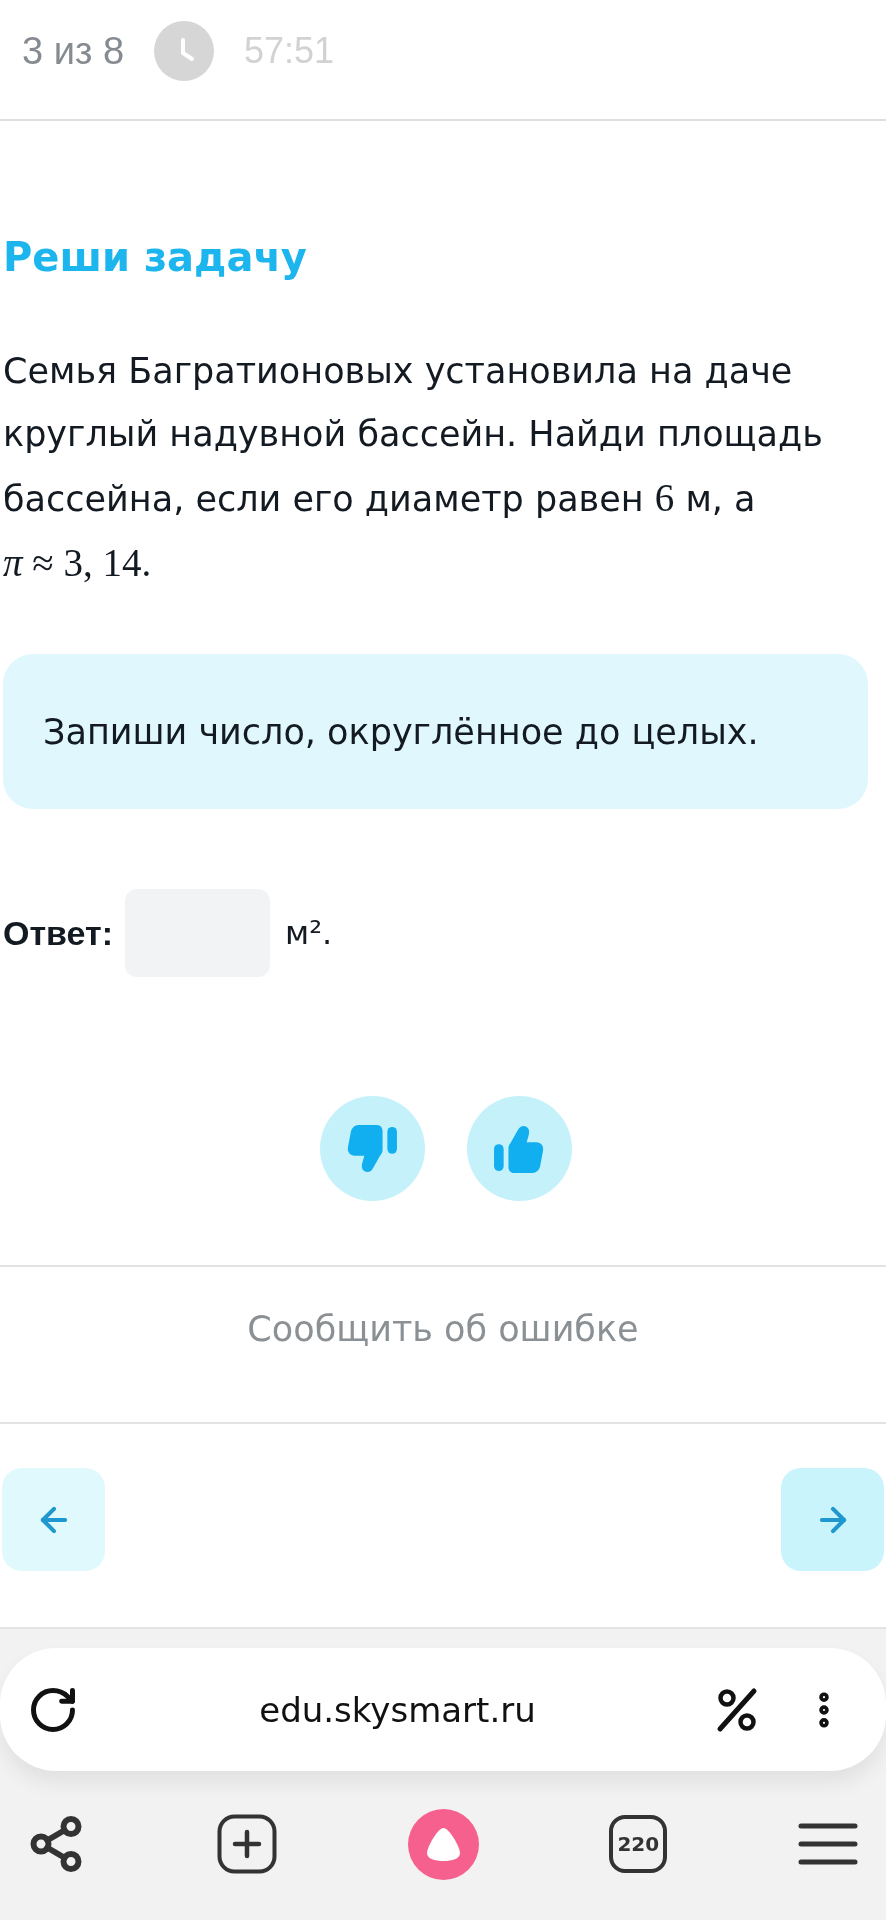 The image size is (886, 1920). What do you see at coordinates (401, 731) in the screenshot?
I see `hint-text: Запиши число, округлённое до целых.` at bounding box center [401, 731].